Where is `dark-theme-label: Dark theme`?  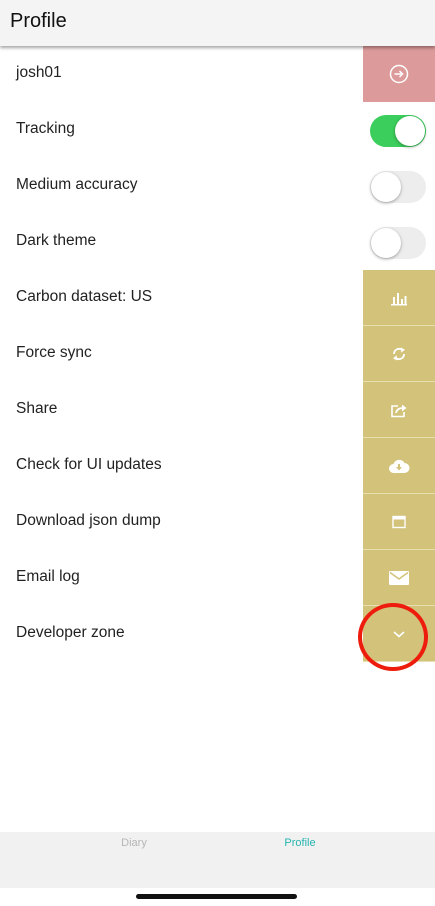 dark-theme-label: Dark theme is located at coordinates (56, 240).